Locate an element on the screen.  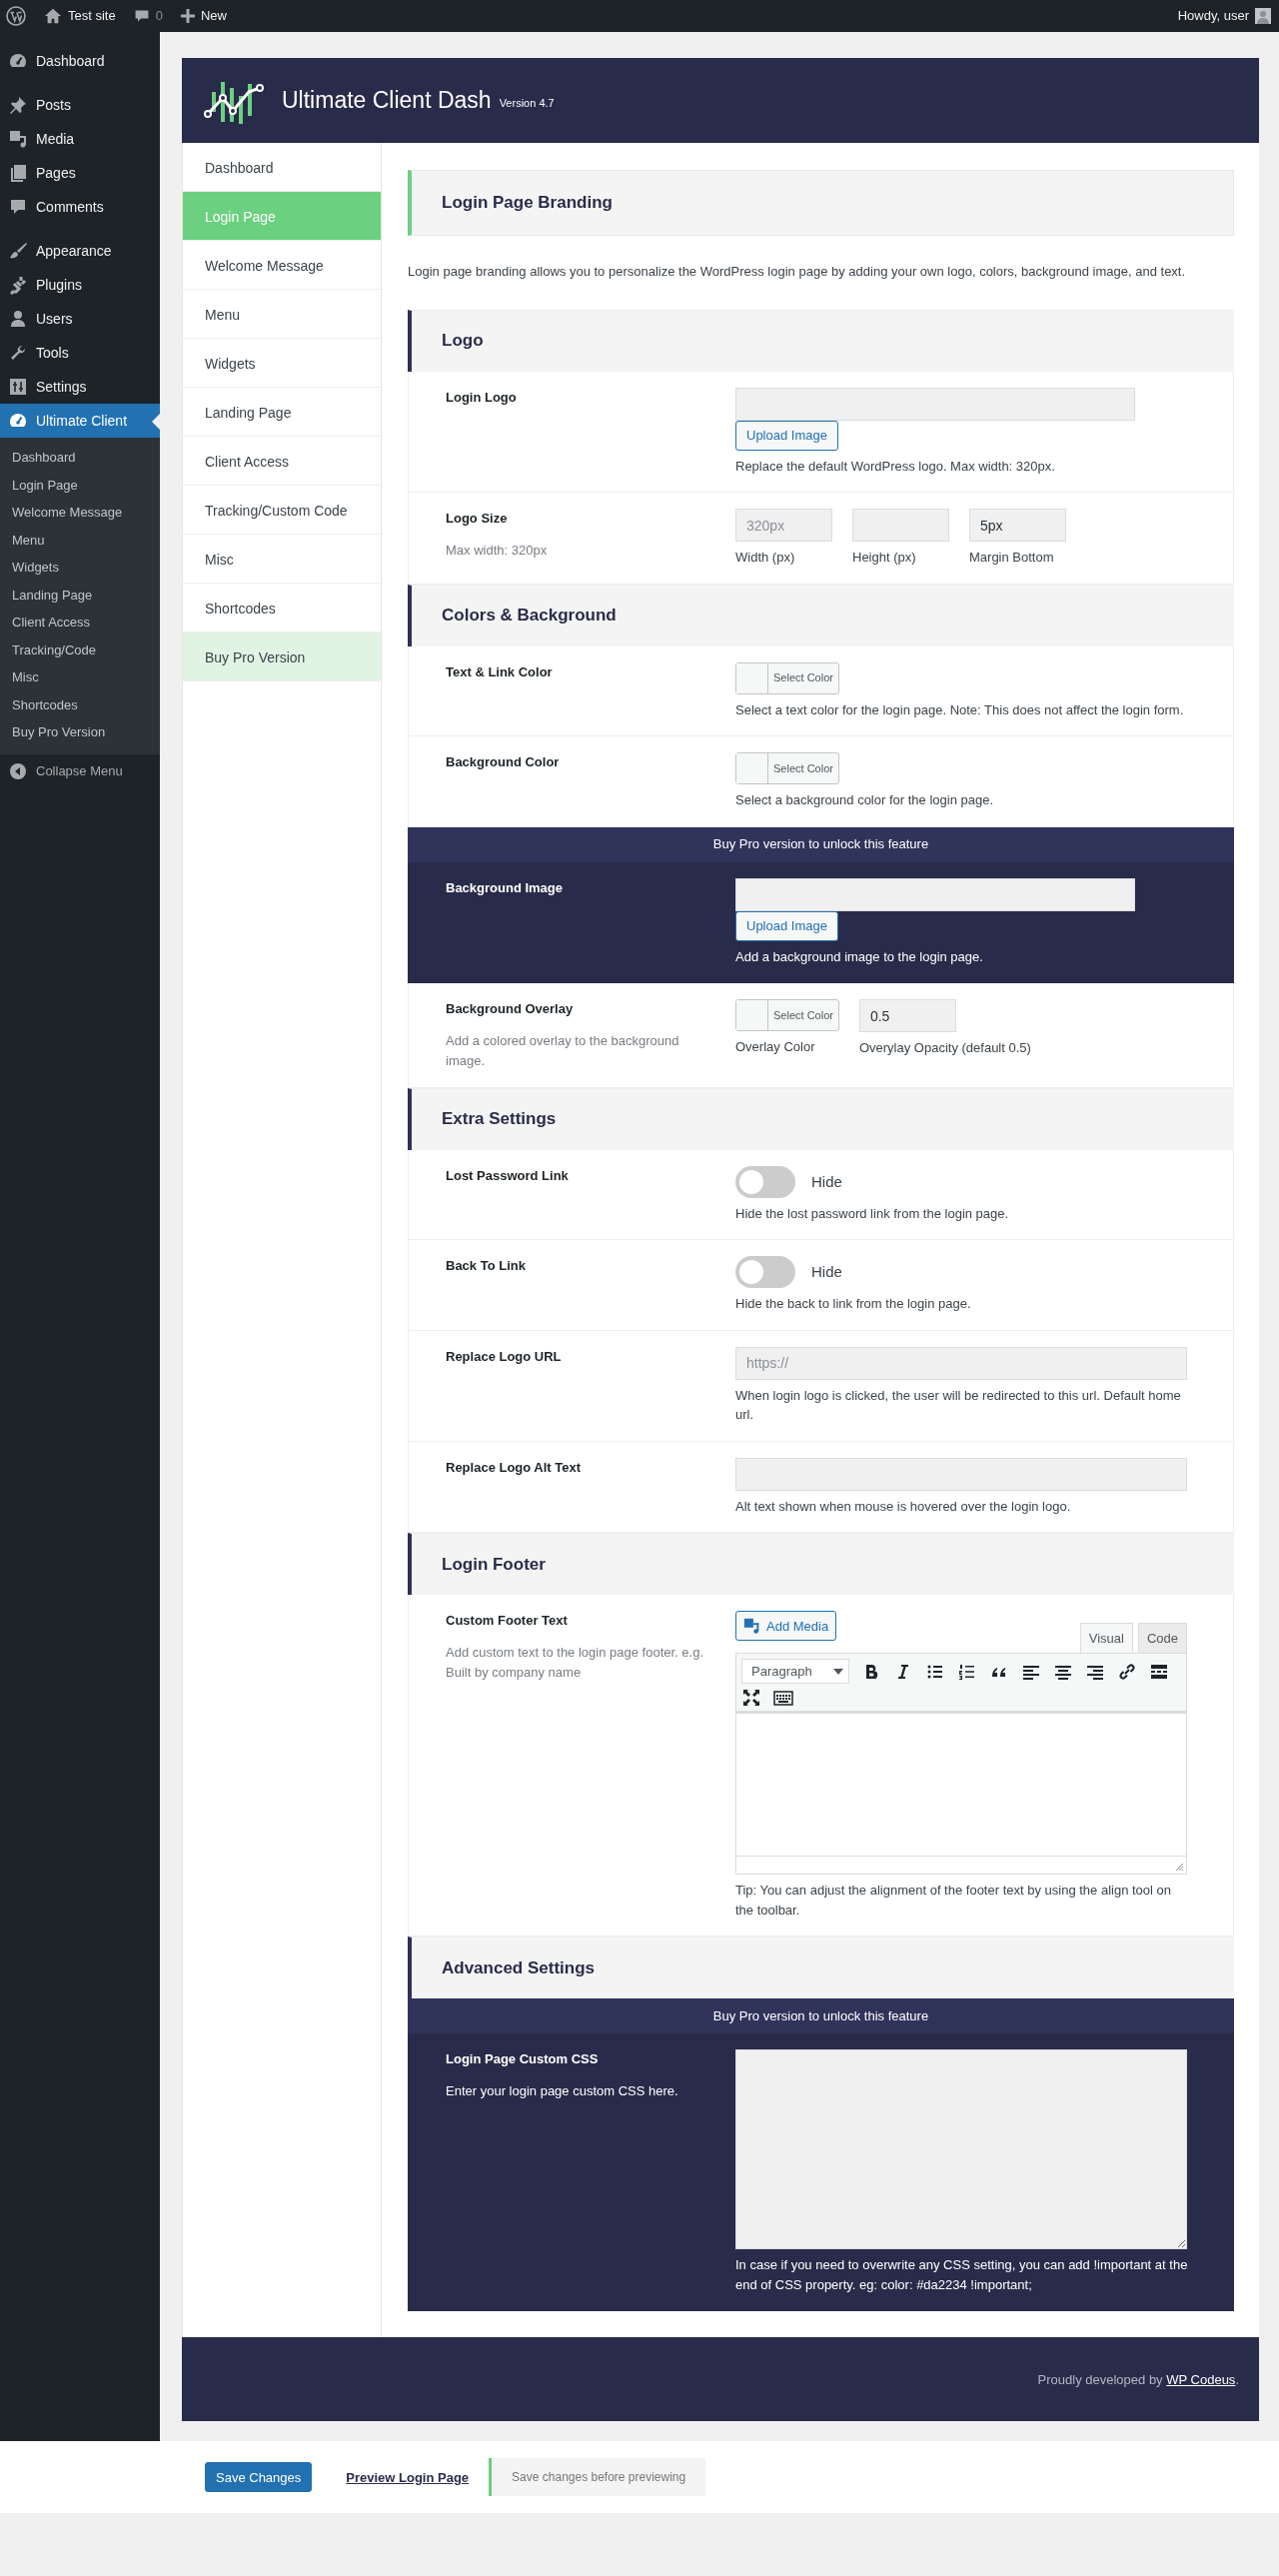
avatar-icon is located at coordinates (1263, 16).